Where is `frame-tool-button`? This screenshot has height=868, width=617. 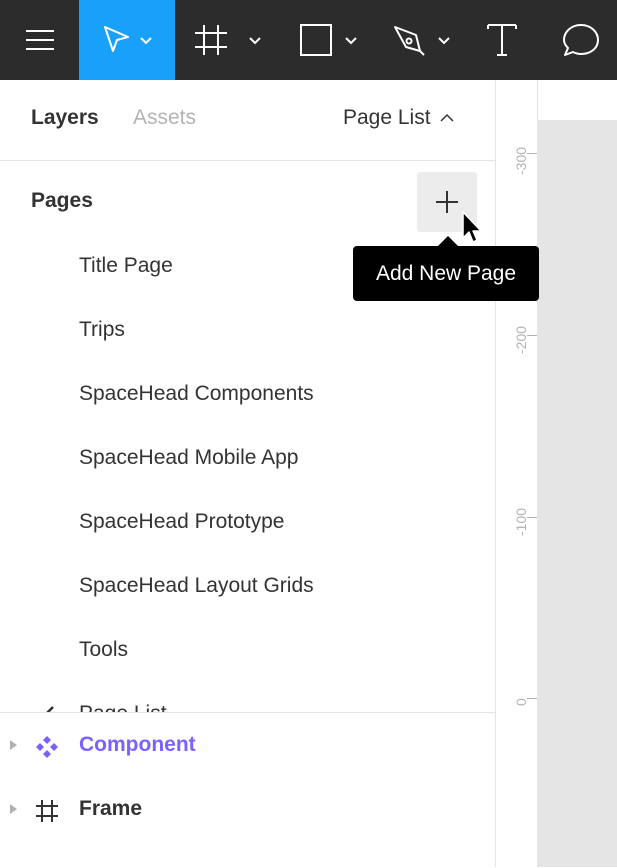 frame-tool-button is located at coordinates (229, 40).